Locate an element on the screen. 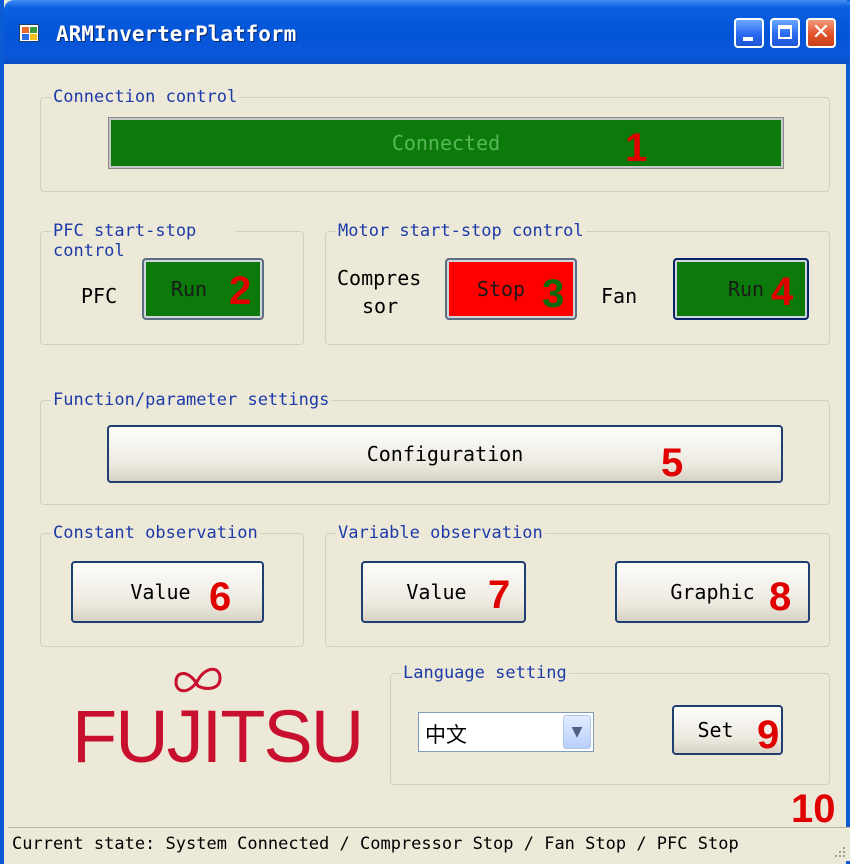  app-icon is located at coordinates (29, 33).